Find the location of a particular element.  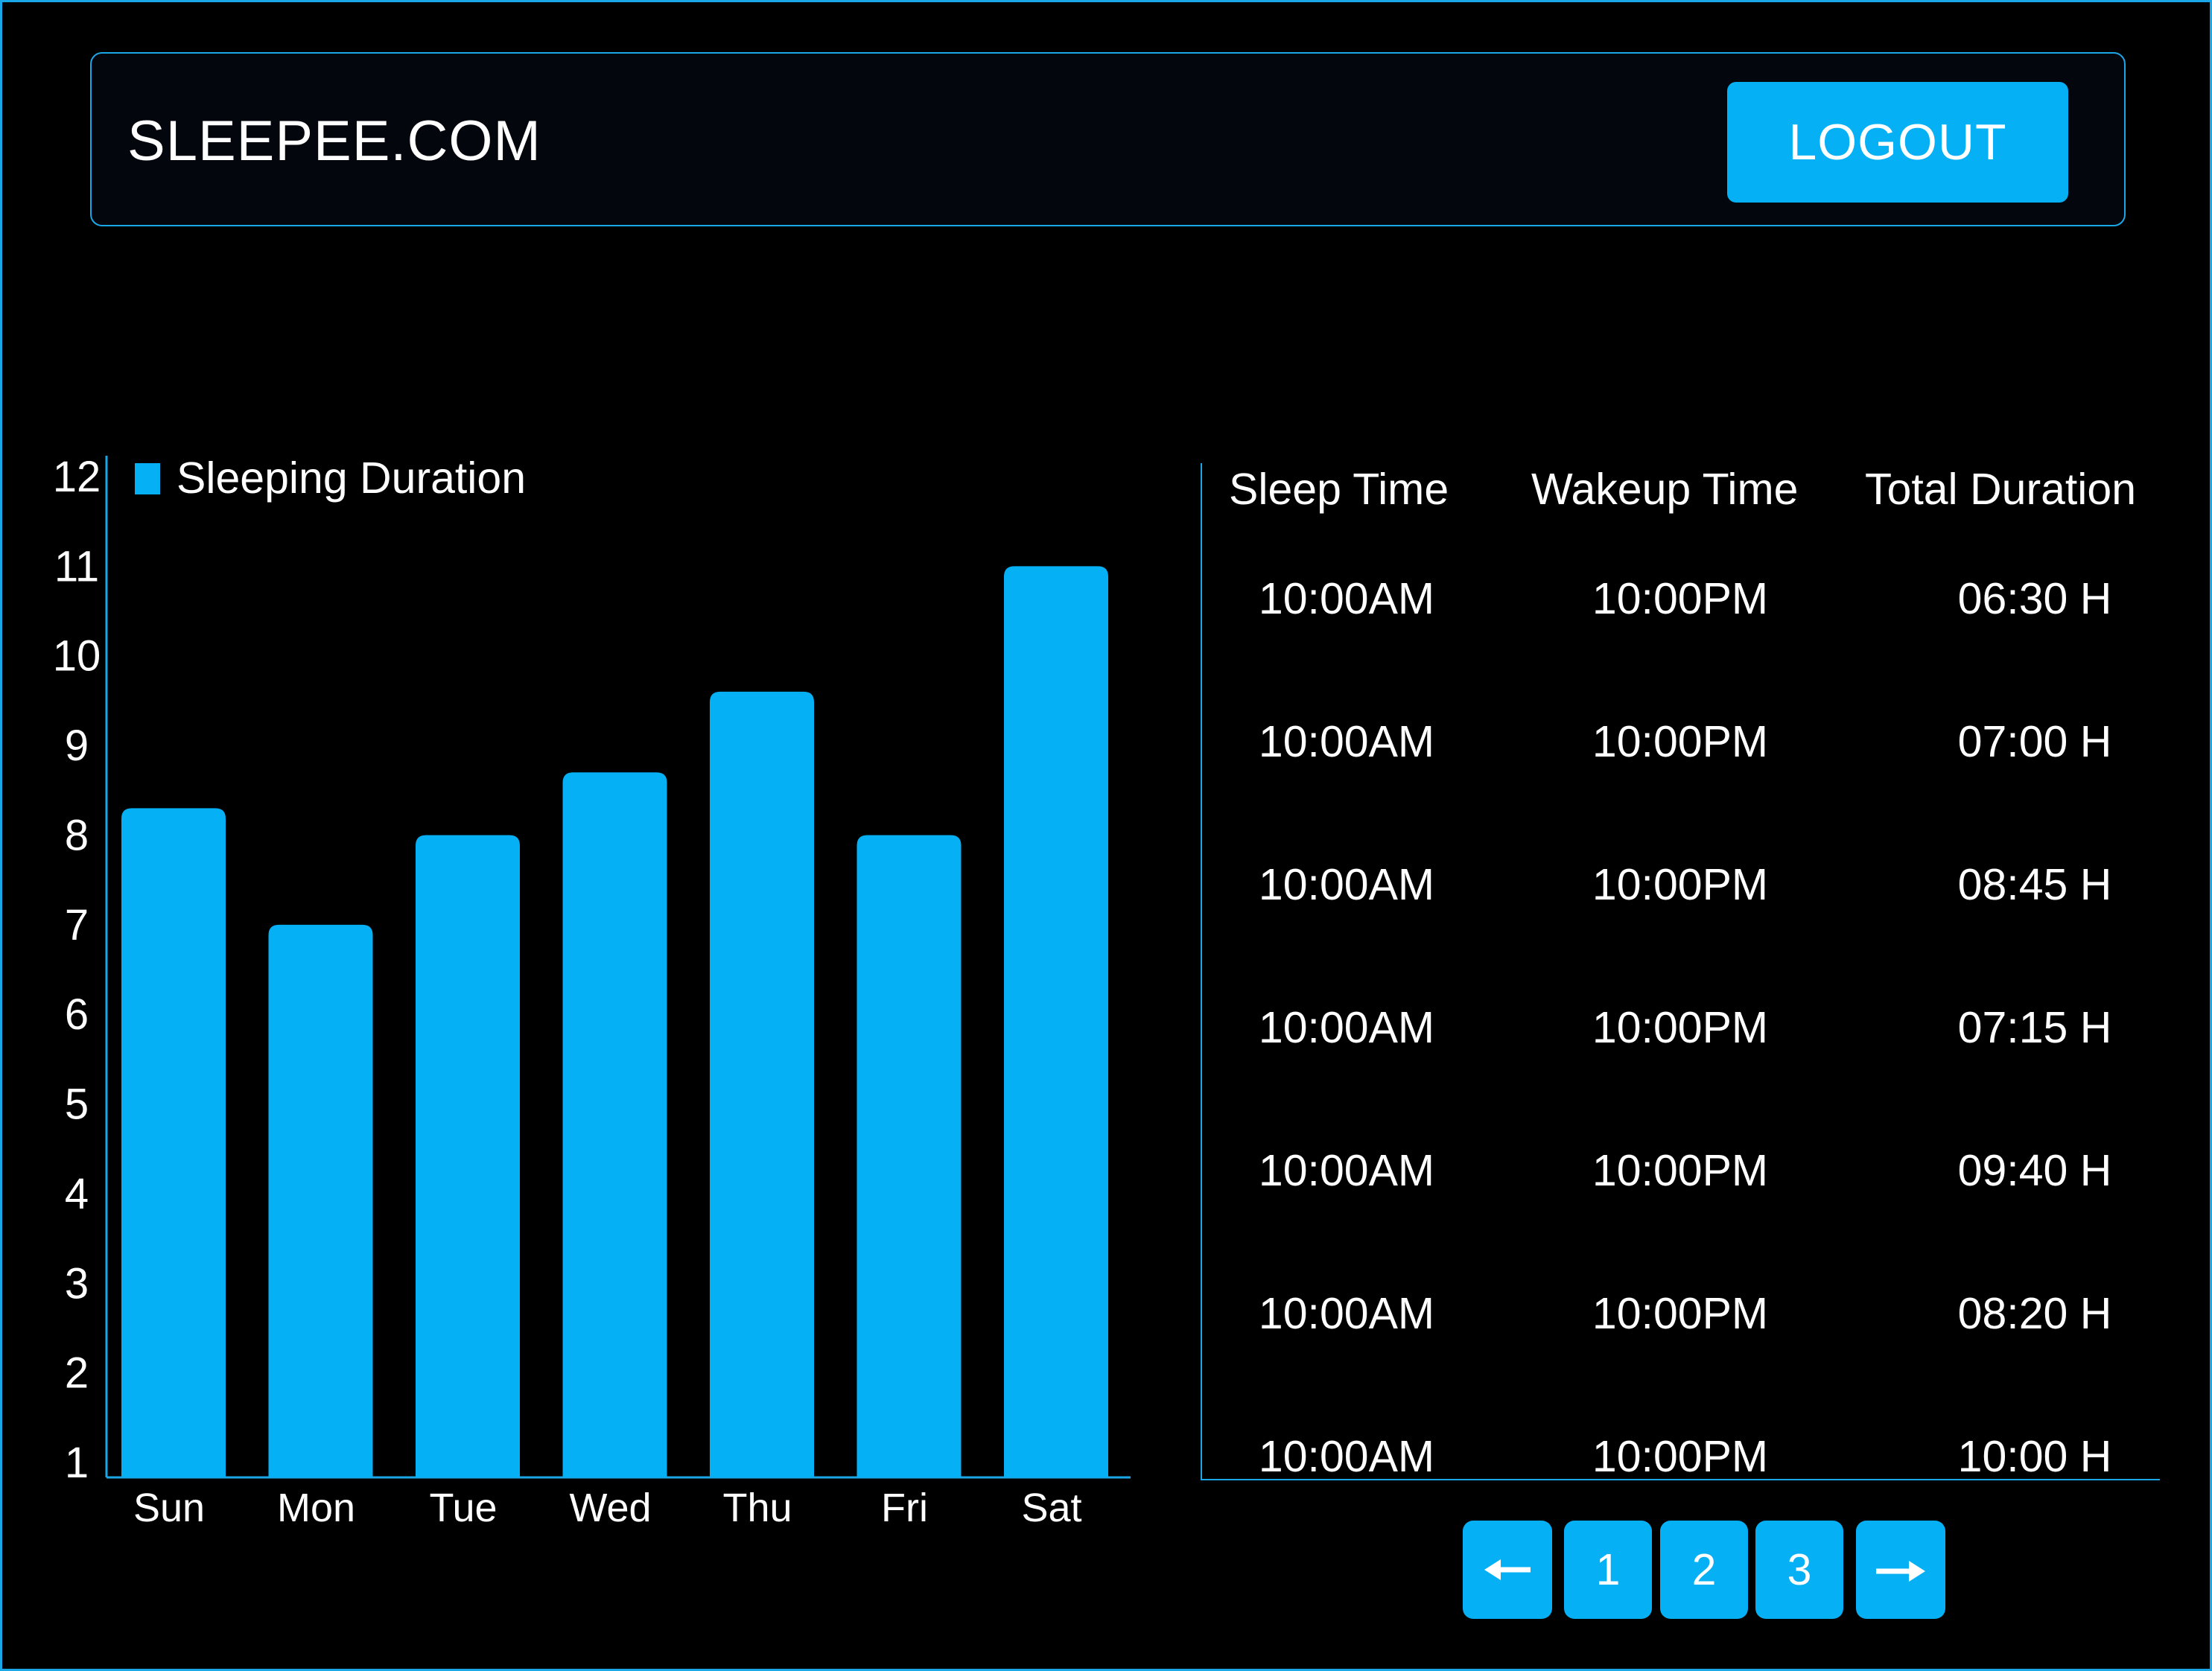

x-tick-label: Wed is located at coordinates (610, 1508).